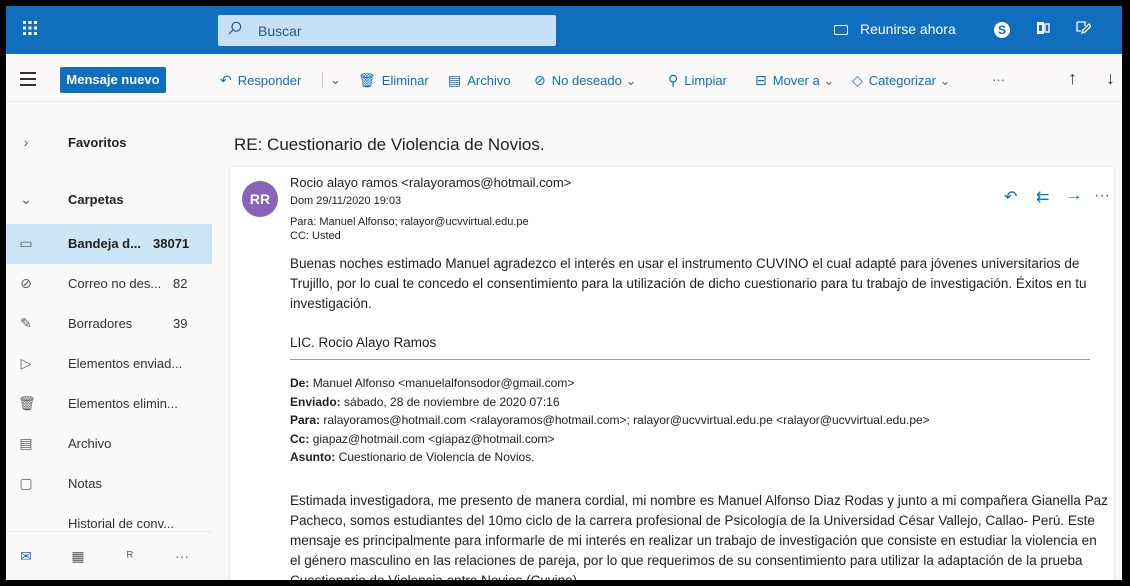 This screenshot has width=1130, height=586. What do you see at coordinates (96, 199) in the screenshot?
I see `folders-label: Carpetas` at bounding box center [96, 199].